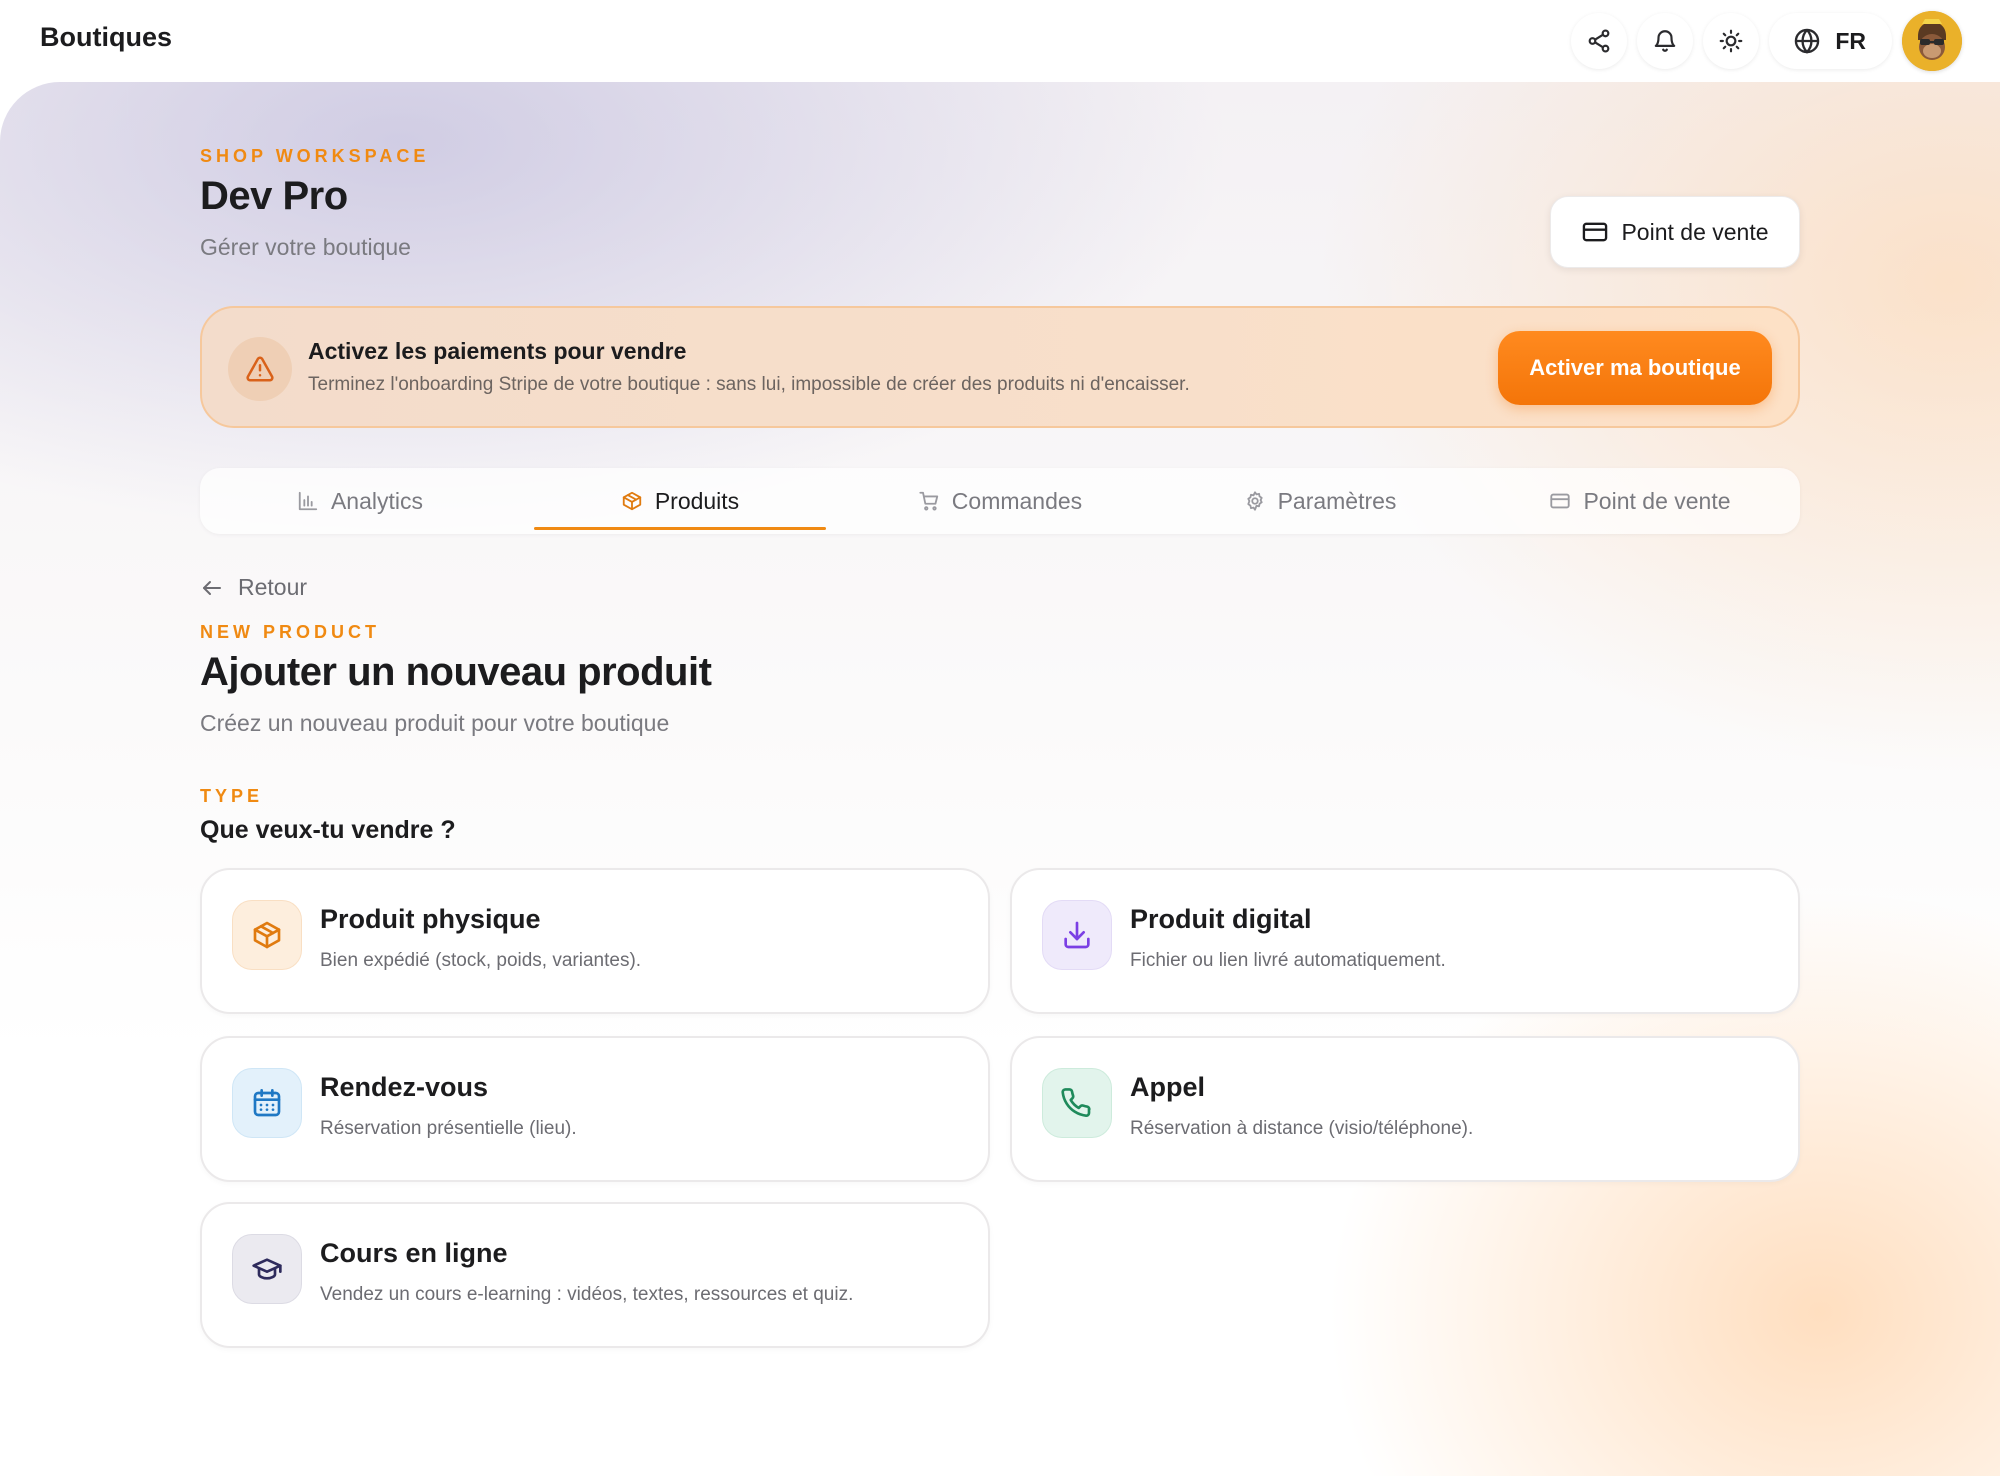 The image size is (2000, 1476). Describe the element at coordinates (497, 351) in the screenshot. I see `alert-title: Activez les paiements pour vendre` at that location.